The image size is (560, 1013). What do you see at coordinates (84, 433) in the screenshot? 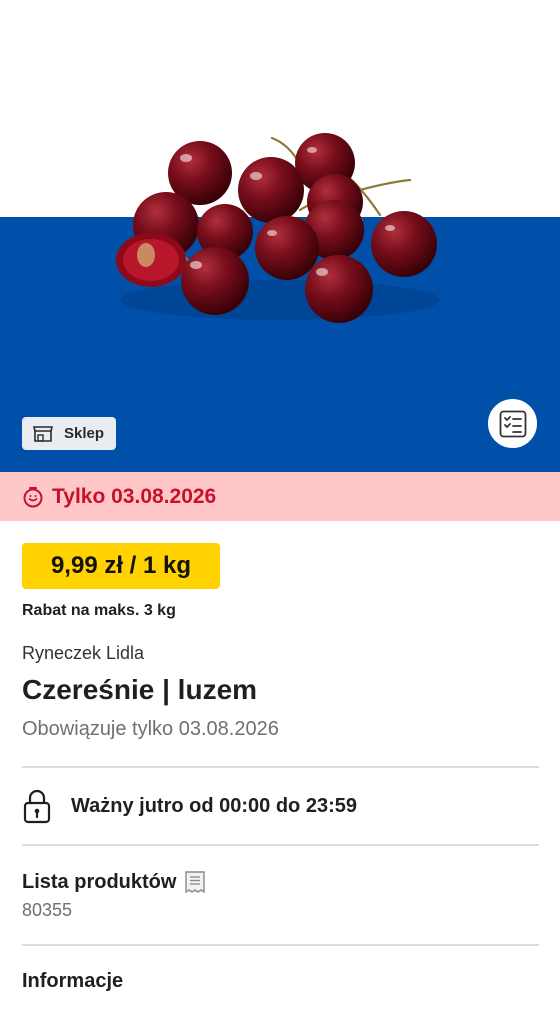
I see `store-badge-label: Sklep` at bounding box center [84, 433].